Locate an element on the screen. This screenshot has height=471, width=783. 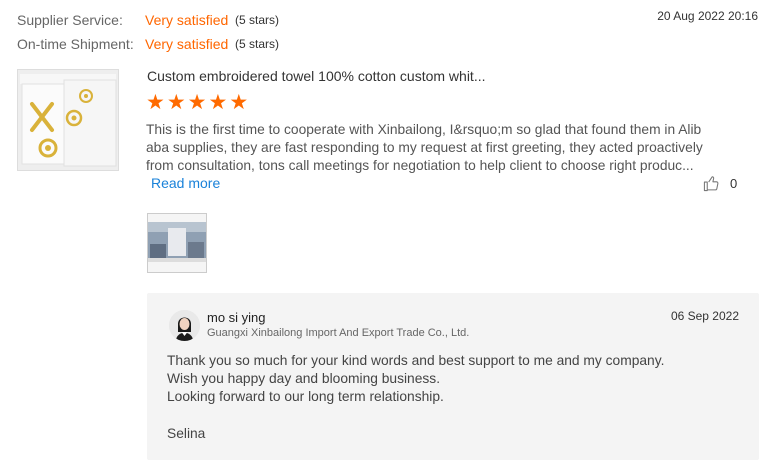
thumbs-up-icon is located at coordinates (711, 184).